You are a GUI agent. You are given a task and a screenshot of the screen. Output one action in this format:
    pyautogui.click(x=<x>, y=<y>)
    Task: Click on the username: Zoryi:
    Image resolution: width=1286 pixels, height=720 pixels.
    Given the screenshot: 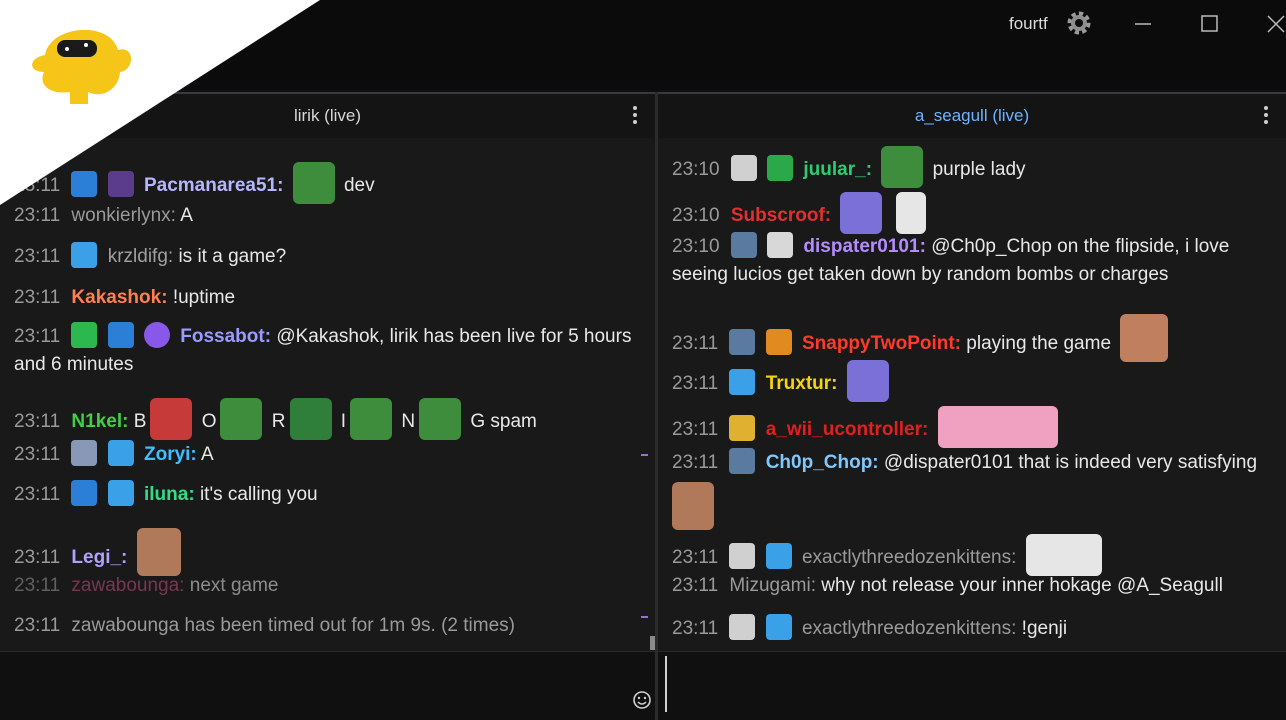 What is the action you would take?
    pyautogui.click(x=170, y=454)
    